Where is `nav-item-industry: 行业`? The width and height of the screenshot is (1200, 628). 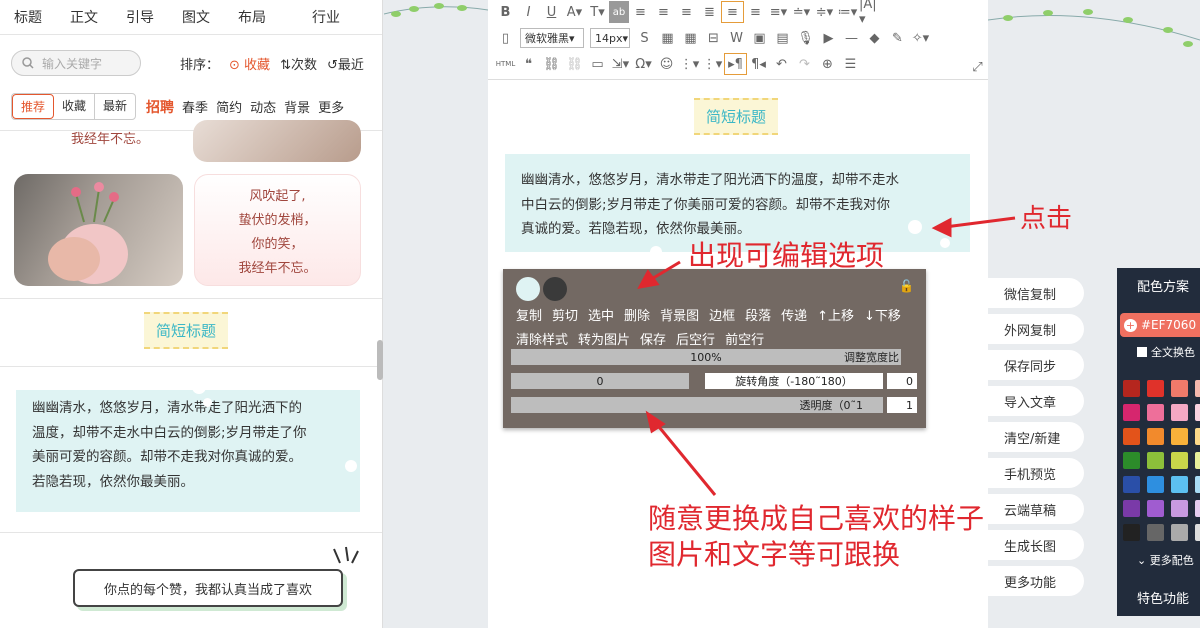
nav-item-industry: 行业 is located at coordinates (326, 17).